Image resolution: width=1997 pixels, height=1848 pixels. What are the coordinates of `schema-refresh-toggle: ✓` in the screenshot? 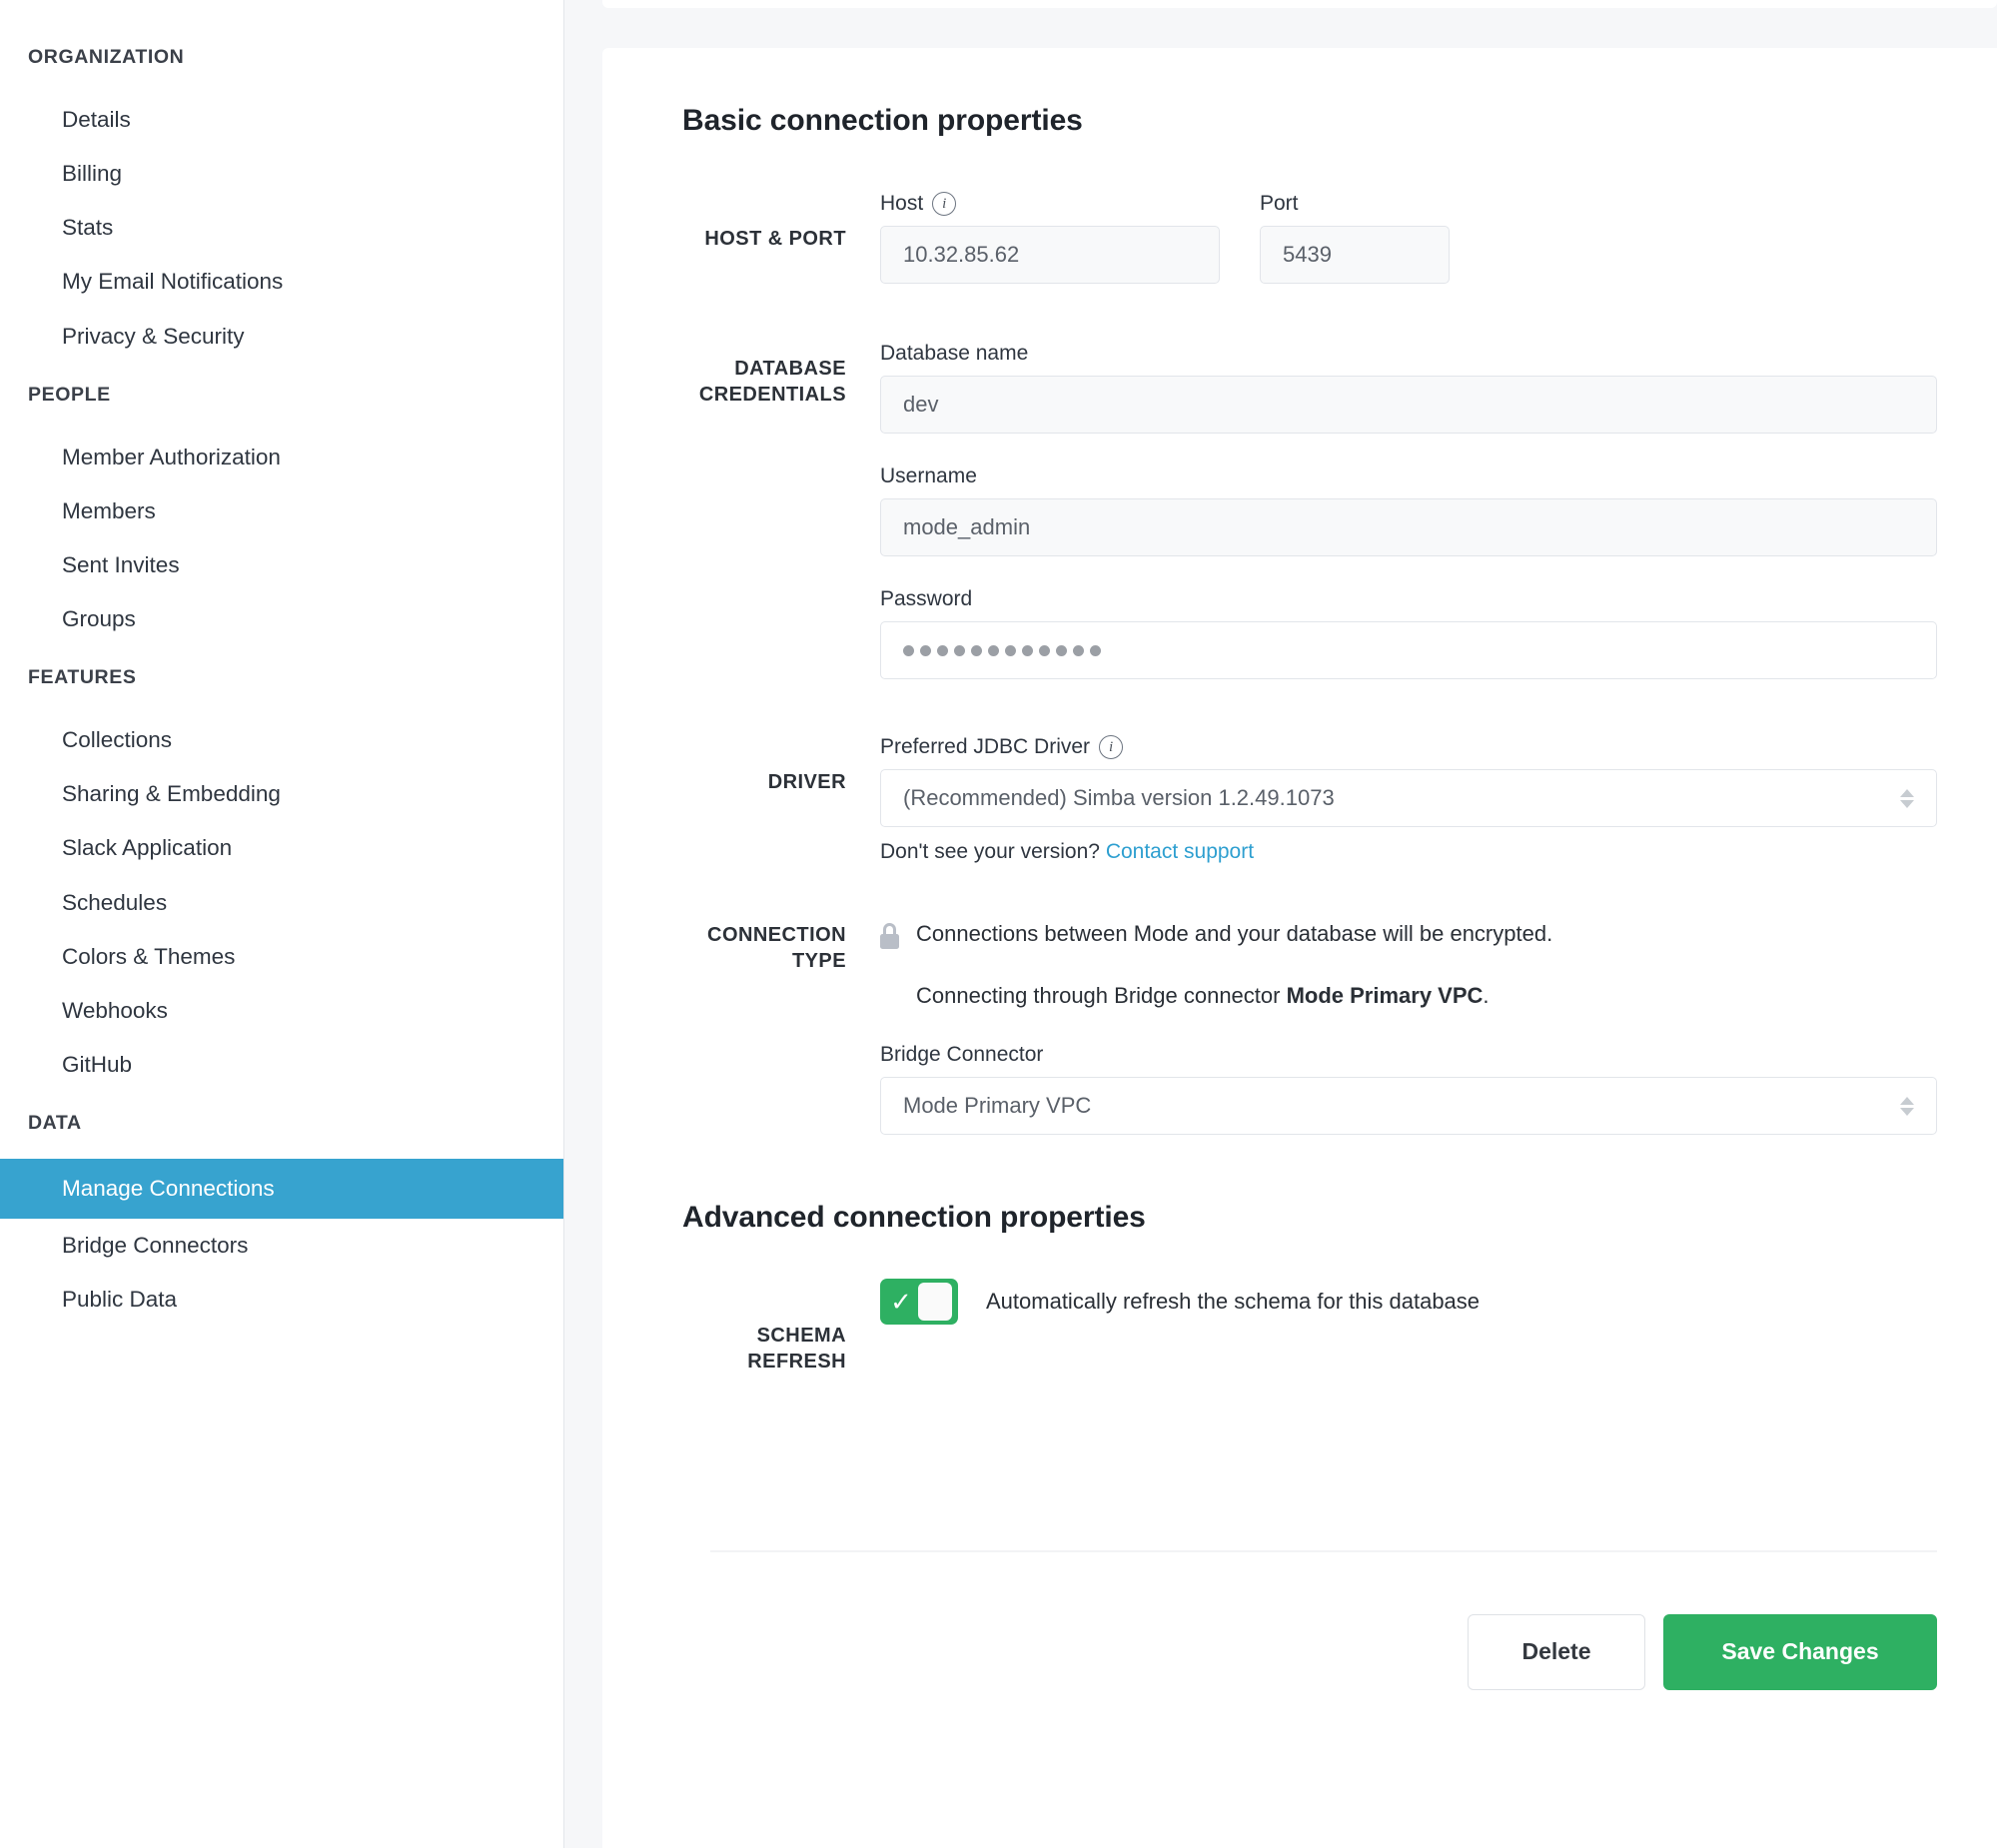 It's located at (919, 1302).